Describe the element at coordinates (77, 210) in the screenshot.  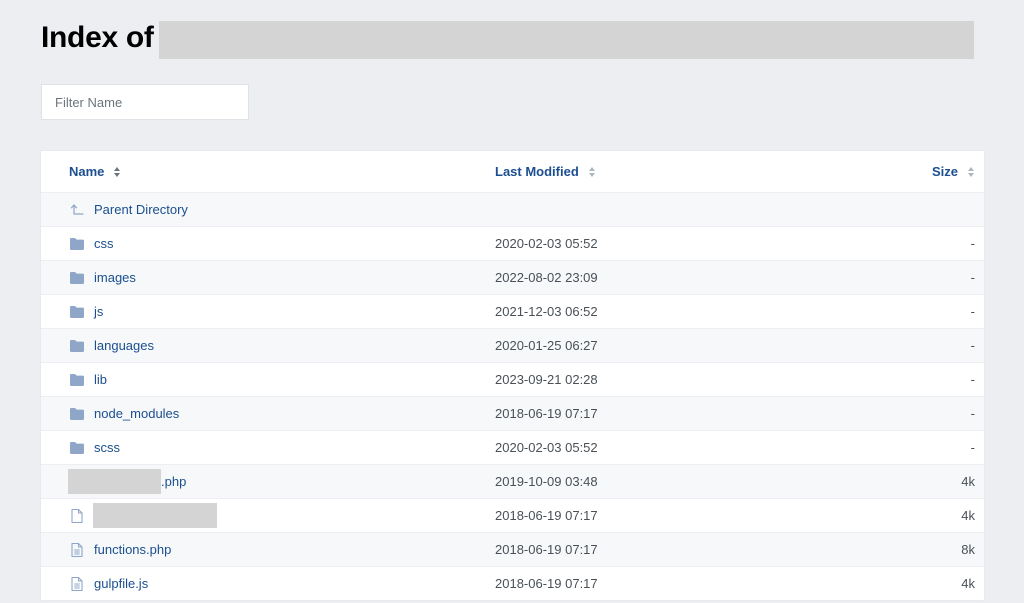
I see `arrow-up-icon` at that location.